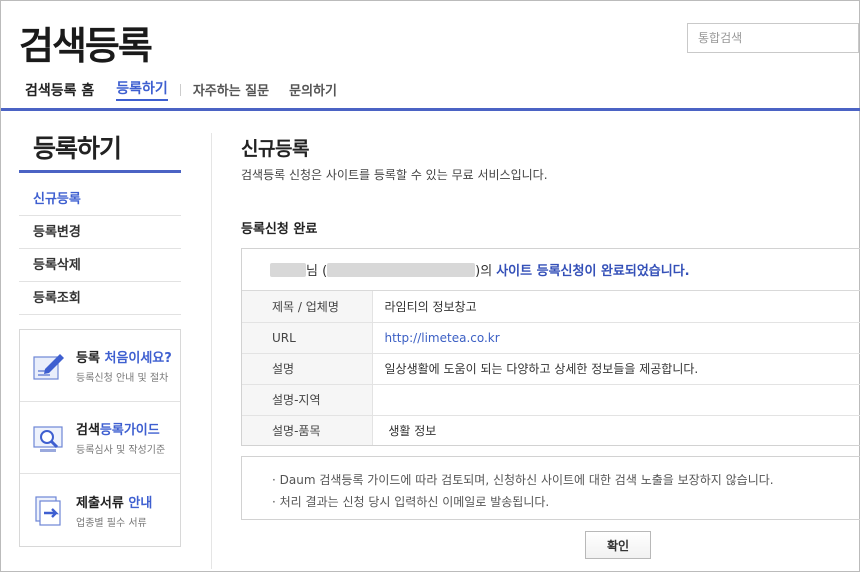 This screenshot has height=572, width=860. Describe the element at coordinates (616, 338) in the screenshot. I see `site-url-link: http://limetea.co.kr` at that location.